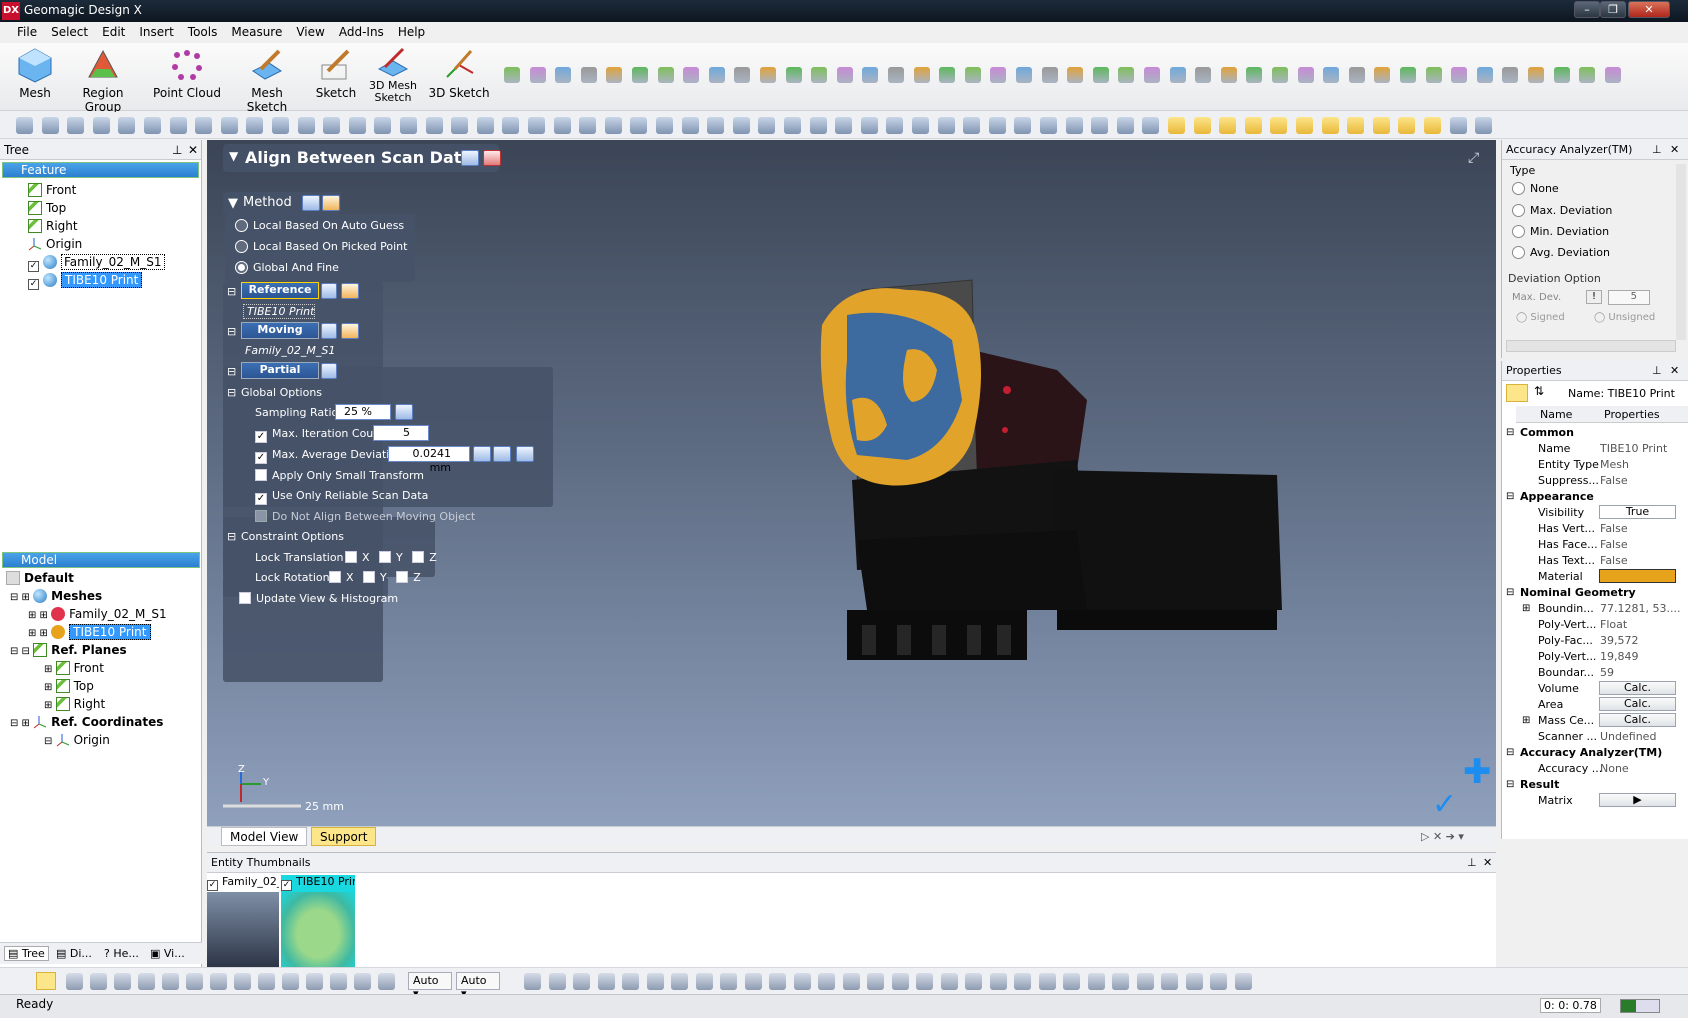 The image size is (1688, 1018). What do you see at coordinates (1595, 512) in the screenshot?
I see `prop-row-visibility: Visibility True` at bounding box center [1595, 512].